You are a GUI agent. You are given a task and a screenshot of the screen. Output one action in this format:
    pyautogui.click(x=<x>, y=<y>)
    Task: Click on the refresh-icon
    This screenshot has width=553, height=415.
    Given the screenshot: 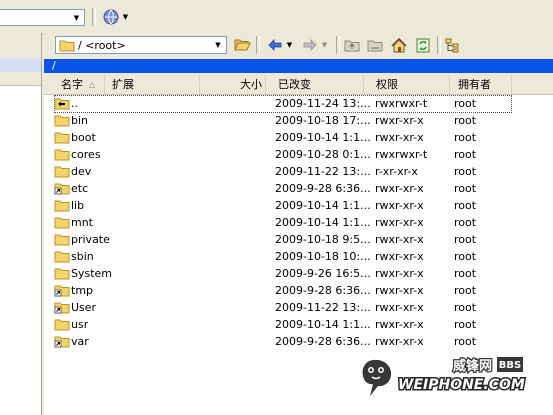 What is the action you would take?
    pyautogui.click(x=423, y=45)
    